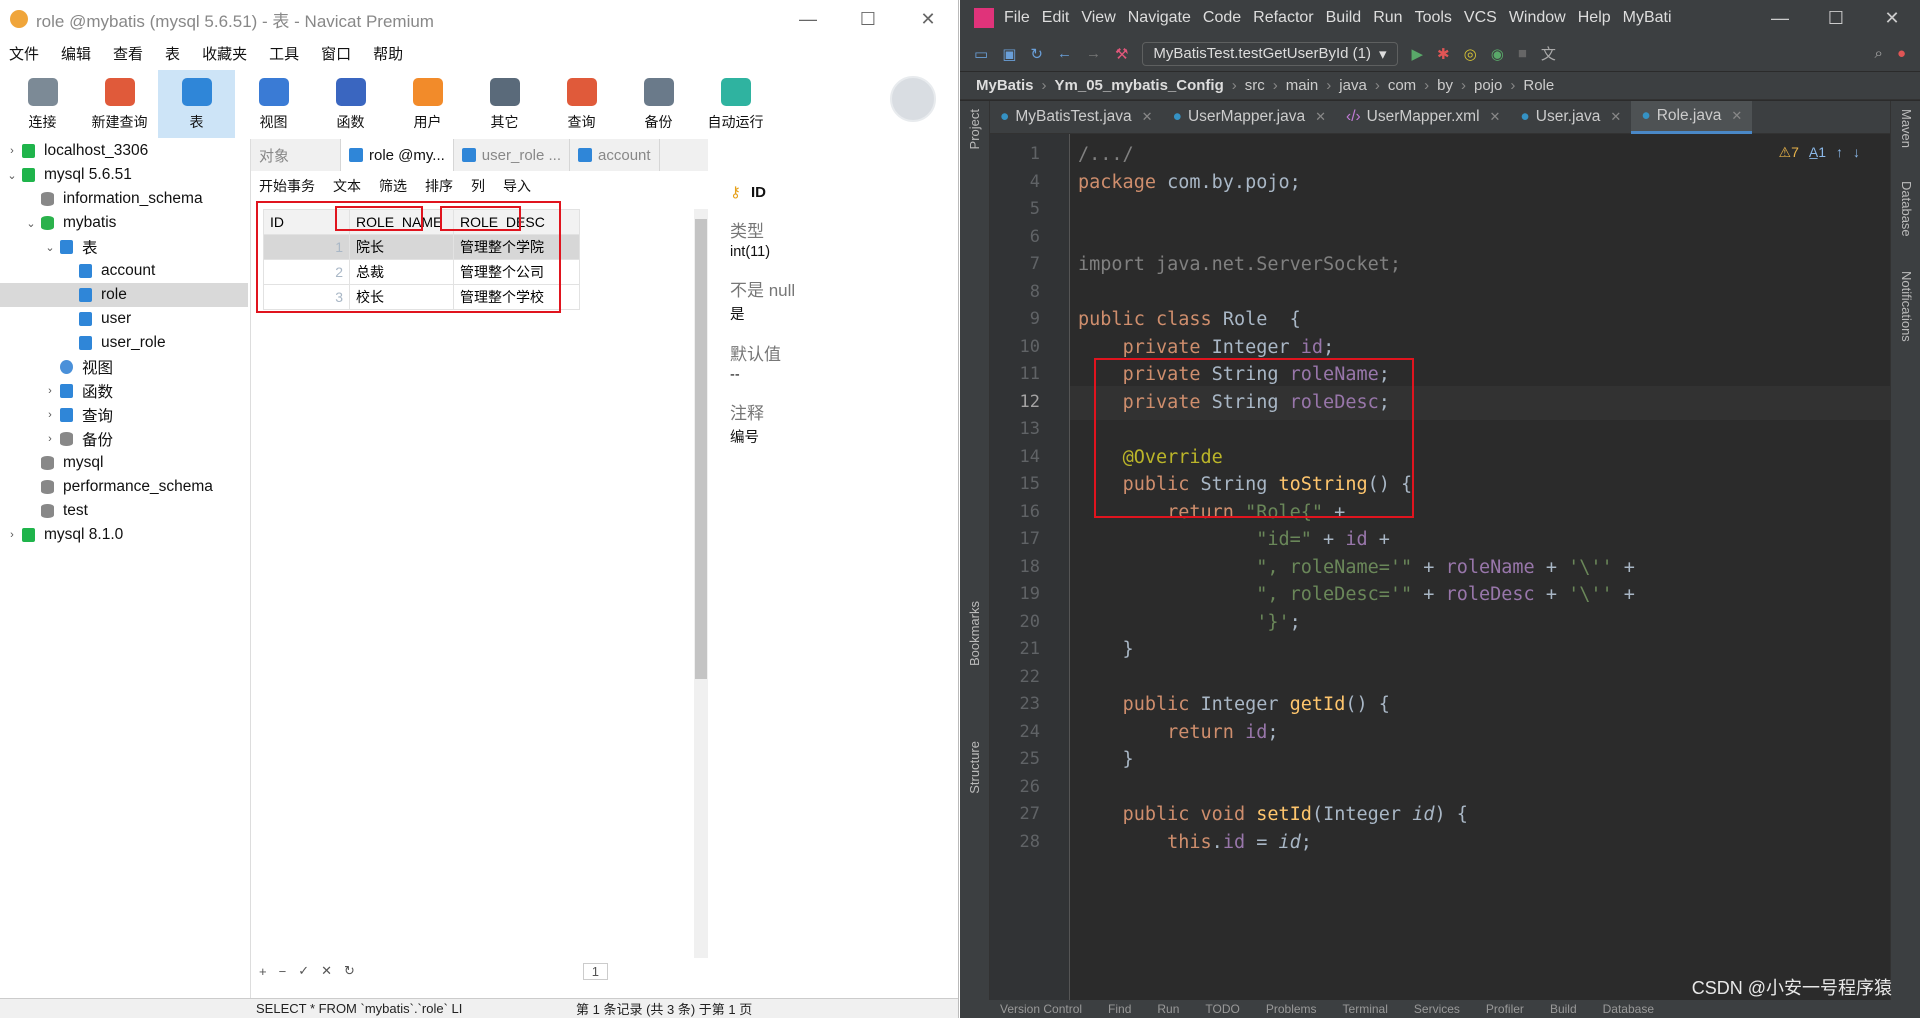  I want to click on tree-item: role, so click(124, 295).